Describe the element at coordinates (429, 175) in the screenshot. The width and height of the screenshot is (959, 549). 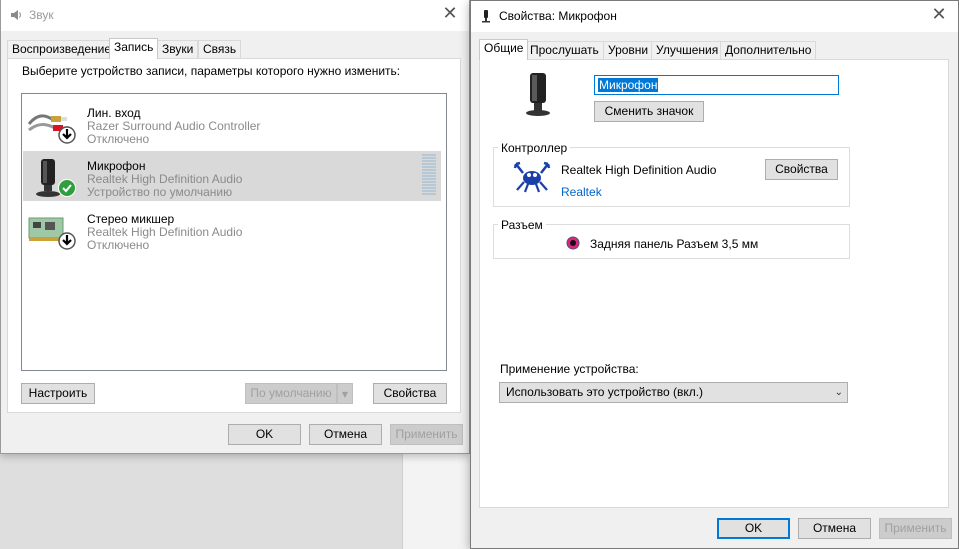
I see `input-level-meter` at that location.